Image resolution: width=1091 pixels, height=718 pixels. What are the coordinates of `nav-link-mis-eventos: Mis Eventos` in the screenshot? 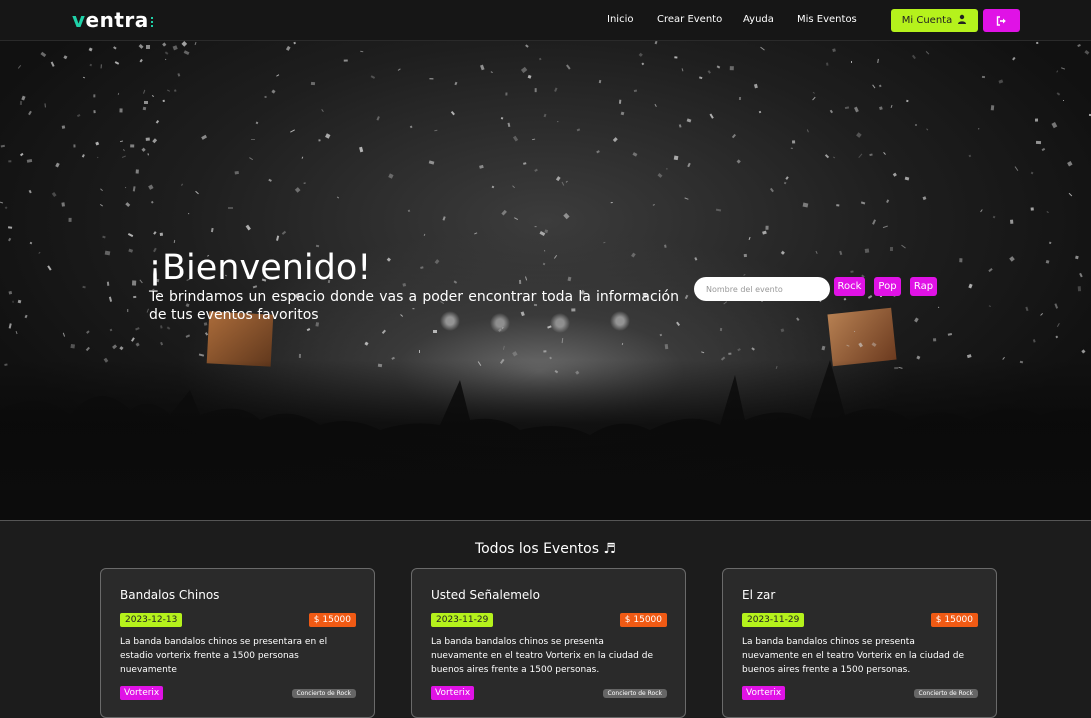 It's located at (827, 19).